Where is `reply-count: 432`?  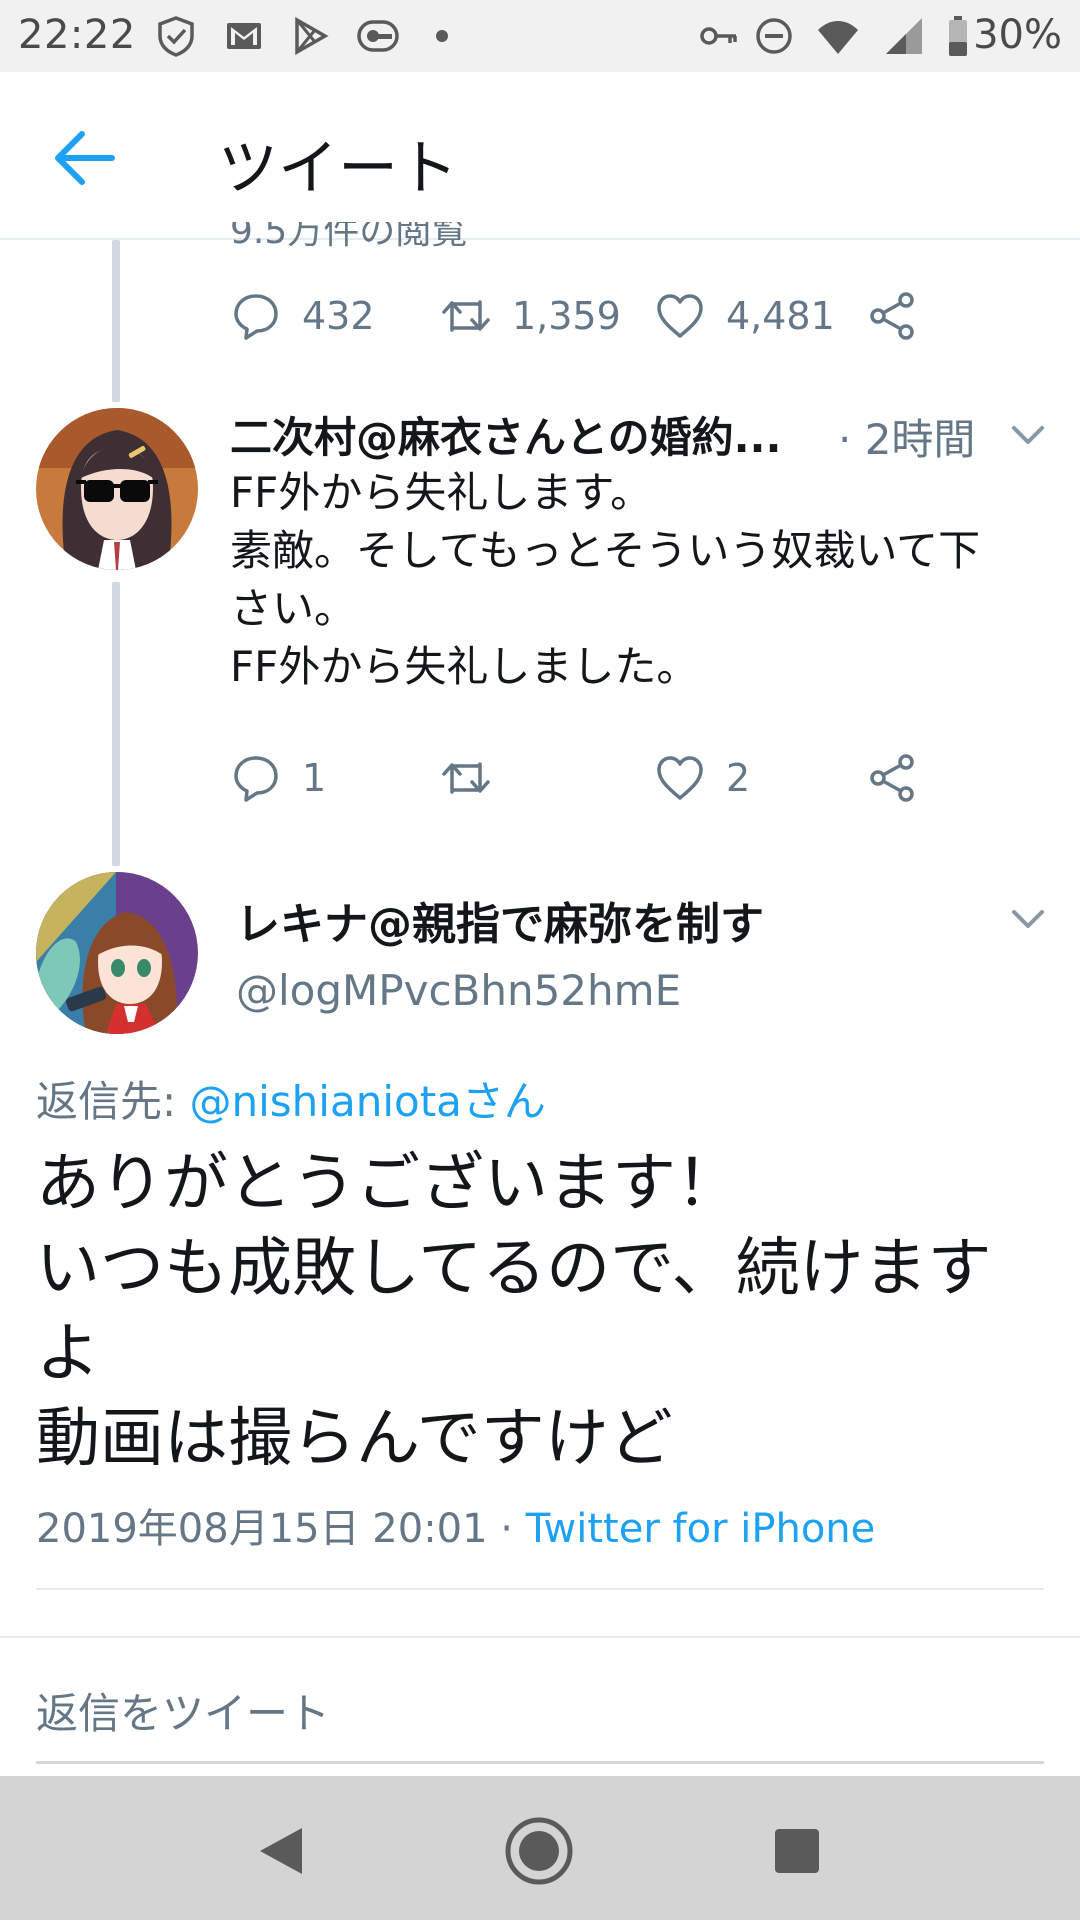
reply-count: 432 is located at coordinates (338, 316).